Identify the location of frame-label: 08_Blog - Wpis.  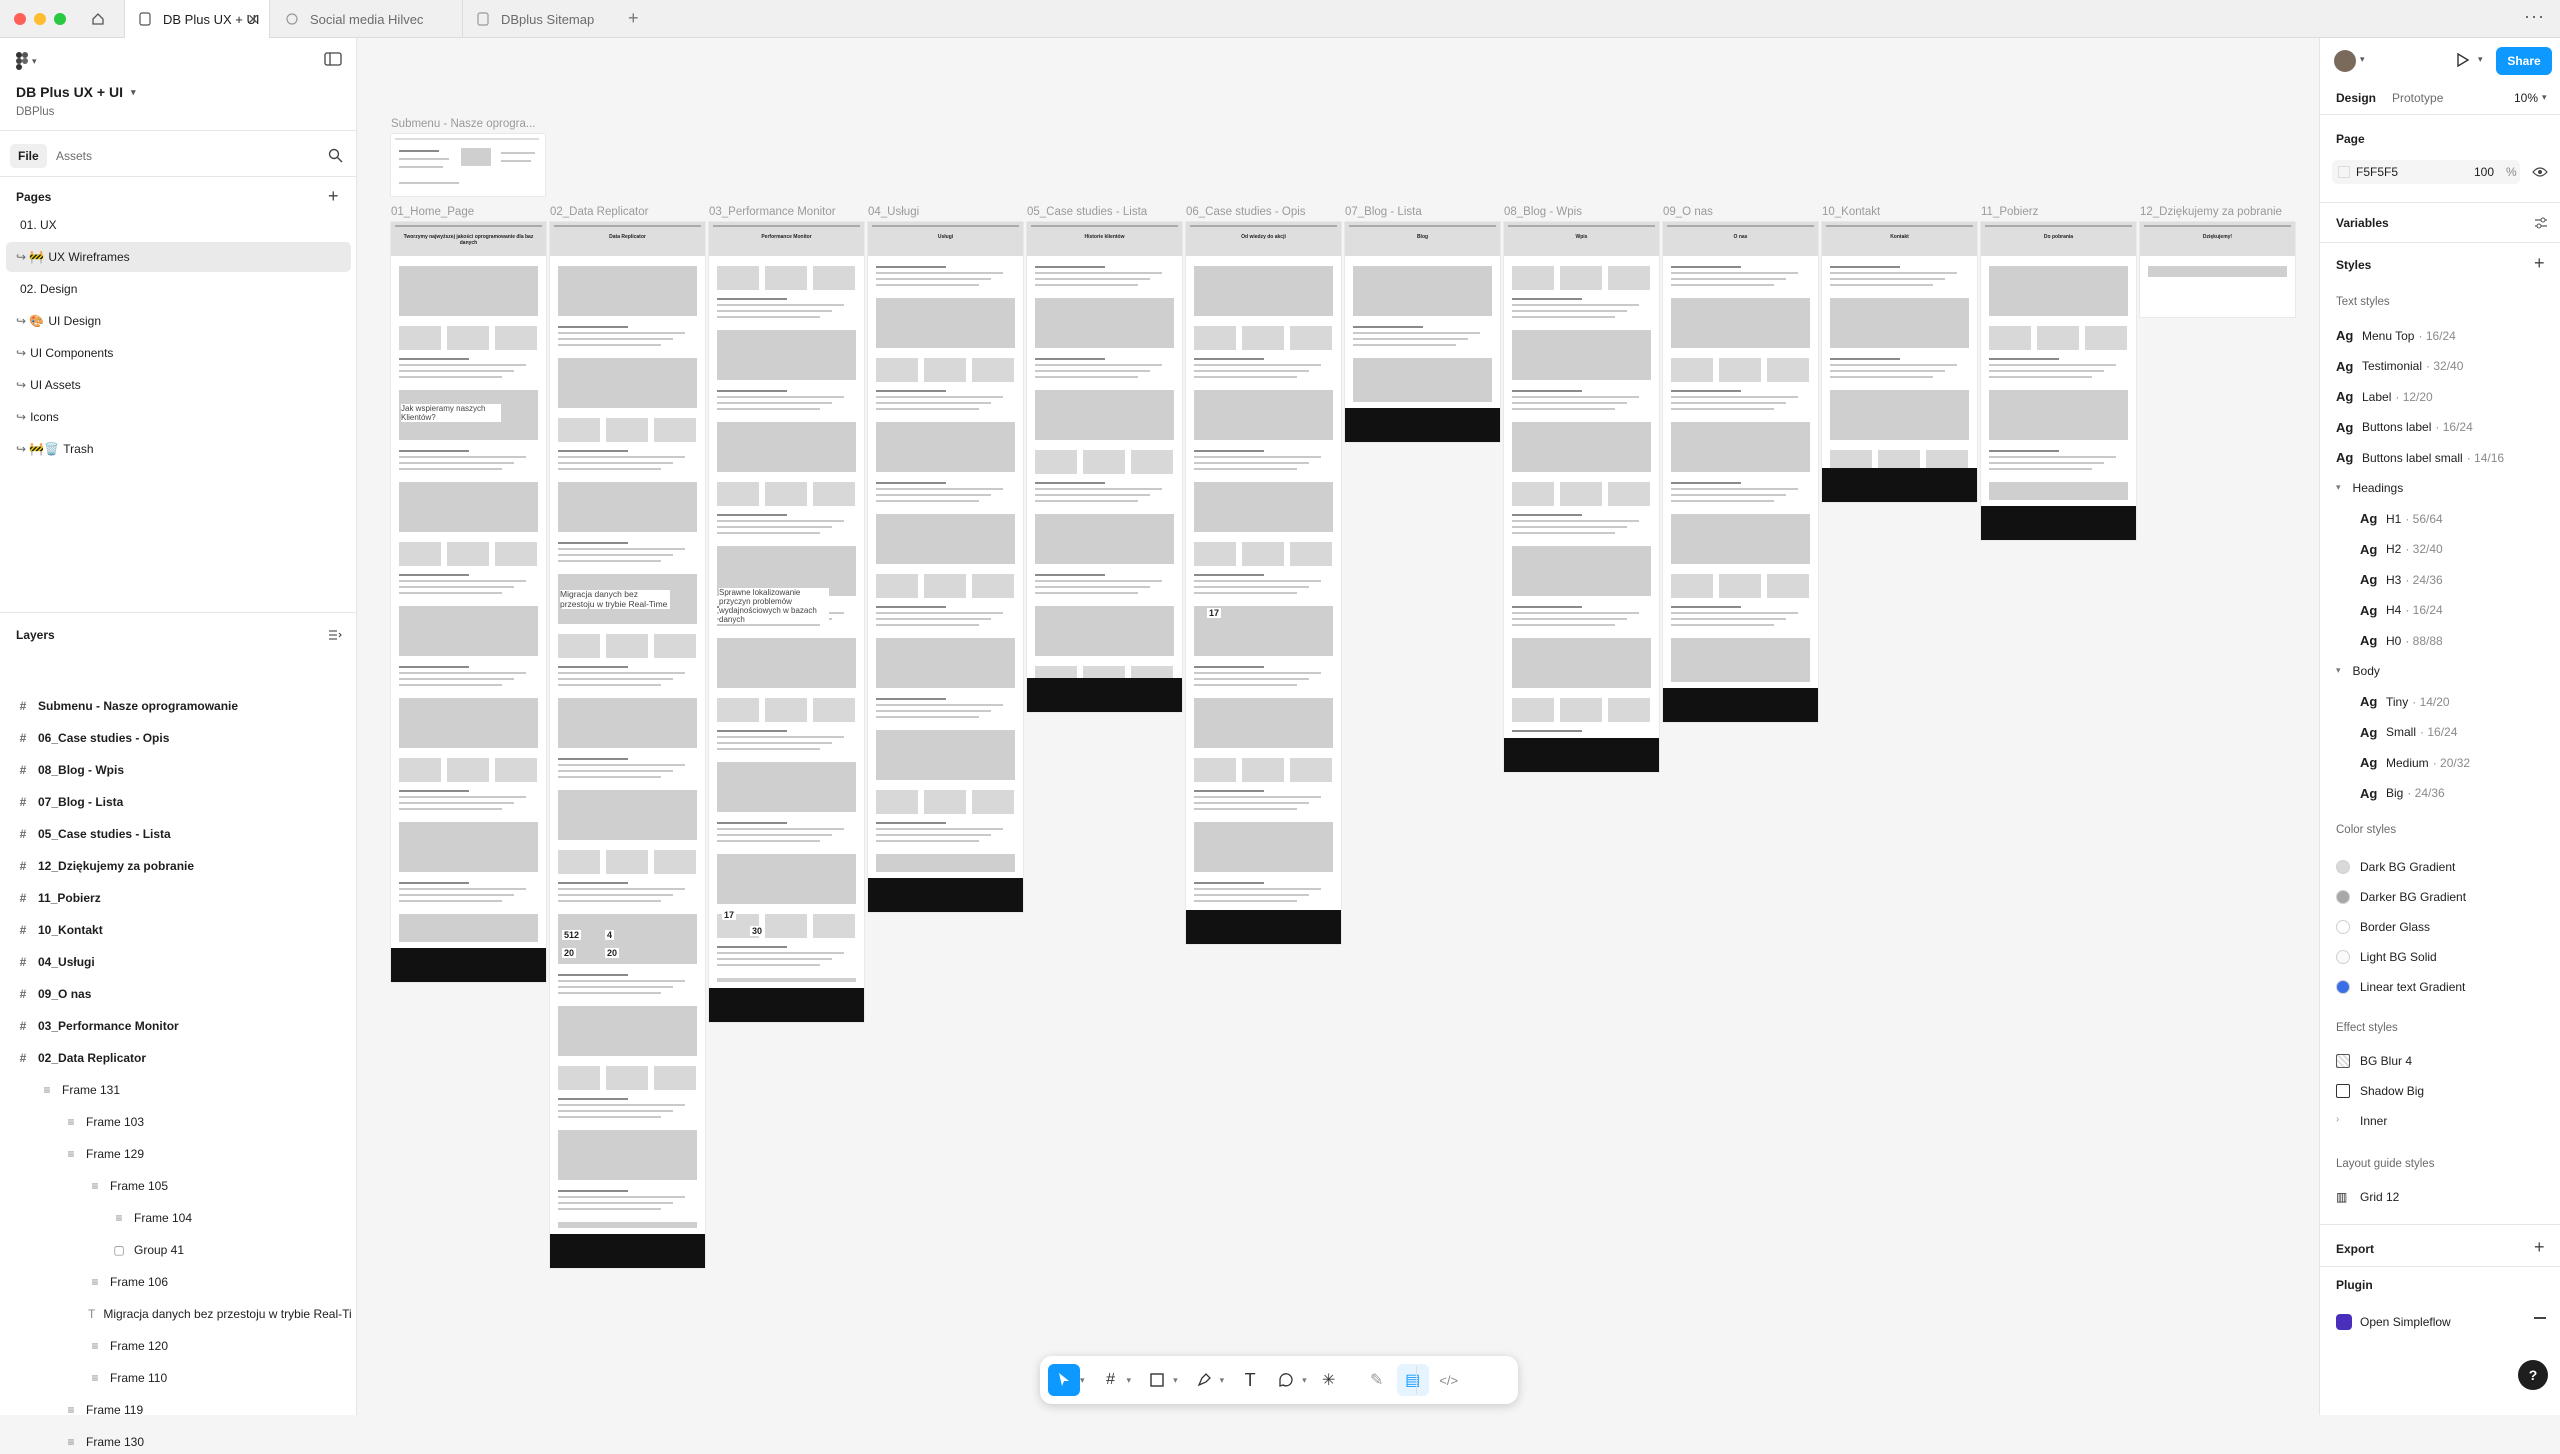
(1543, 212).